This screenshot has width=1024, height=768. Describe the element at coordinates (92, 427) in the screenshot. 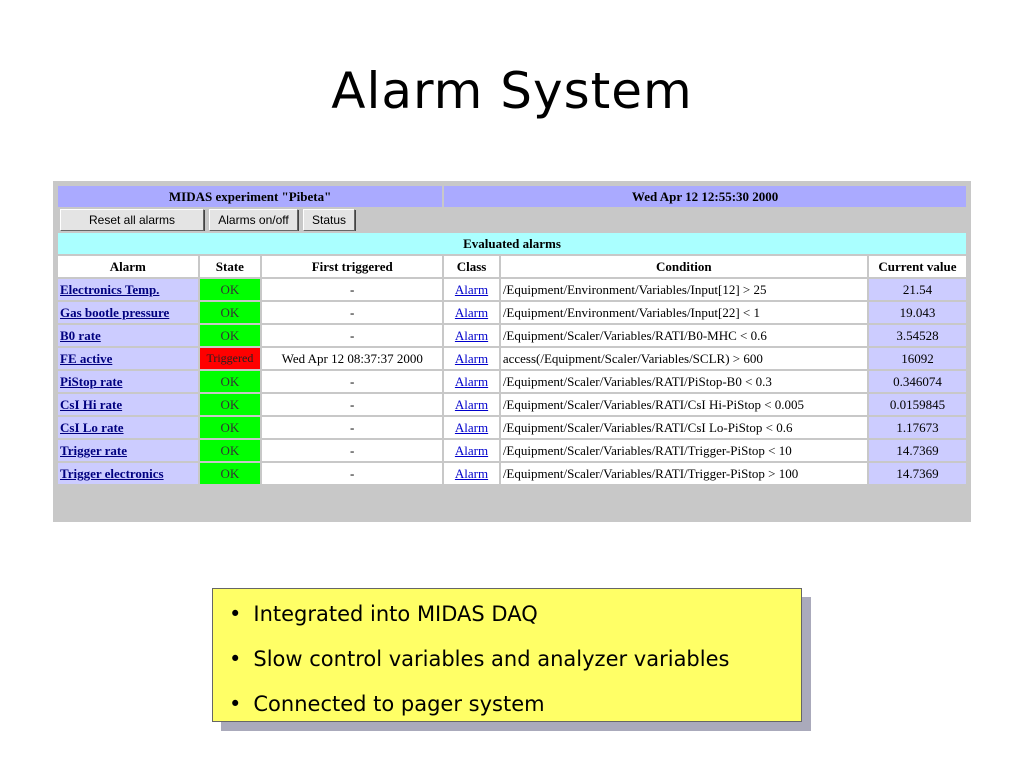

I see `alarm-name-link: CsI Lo rate` at that location.